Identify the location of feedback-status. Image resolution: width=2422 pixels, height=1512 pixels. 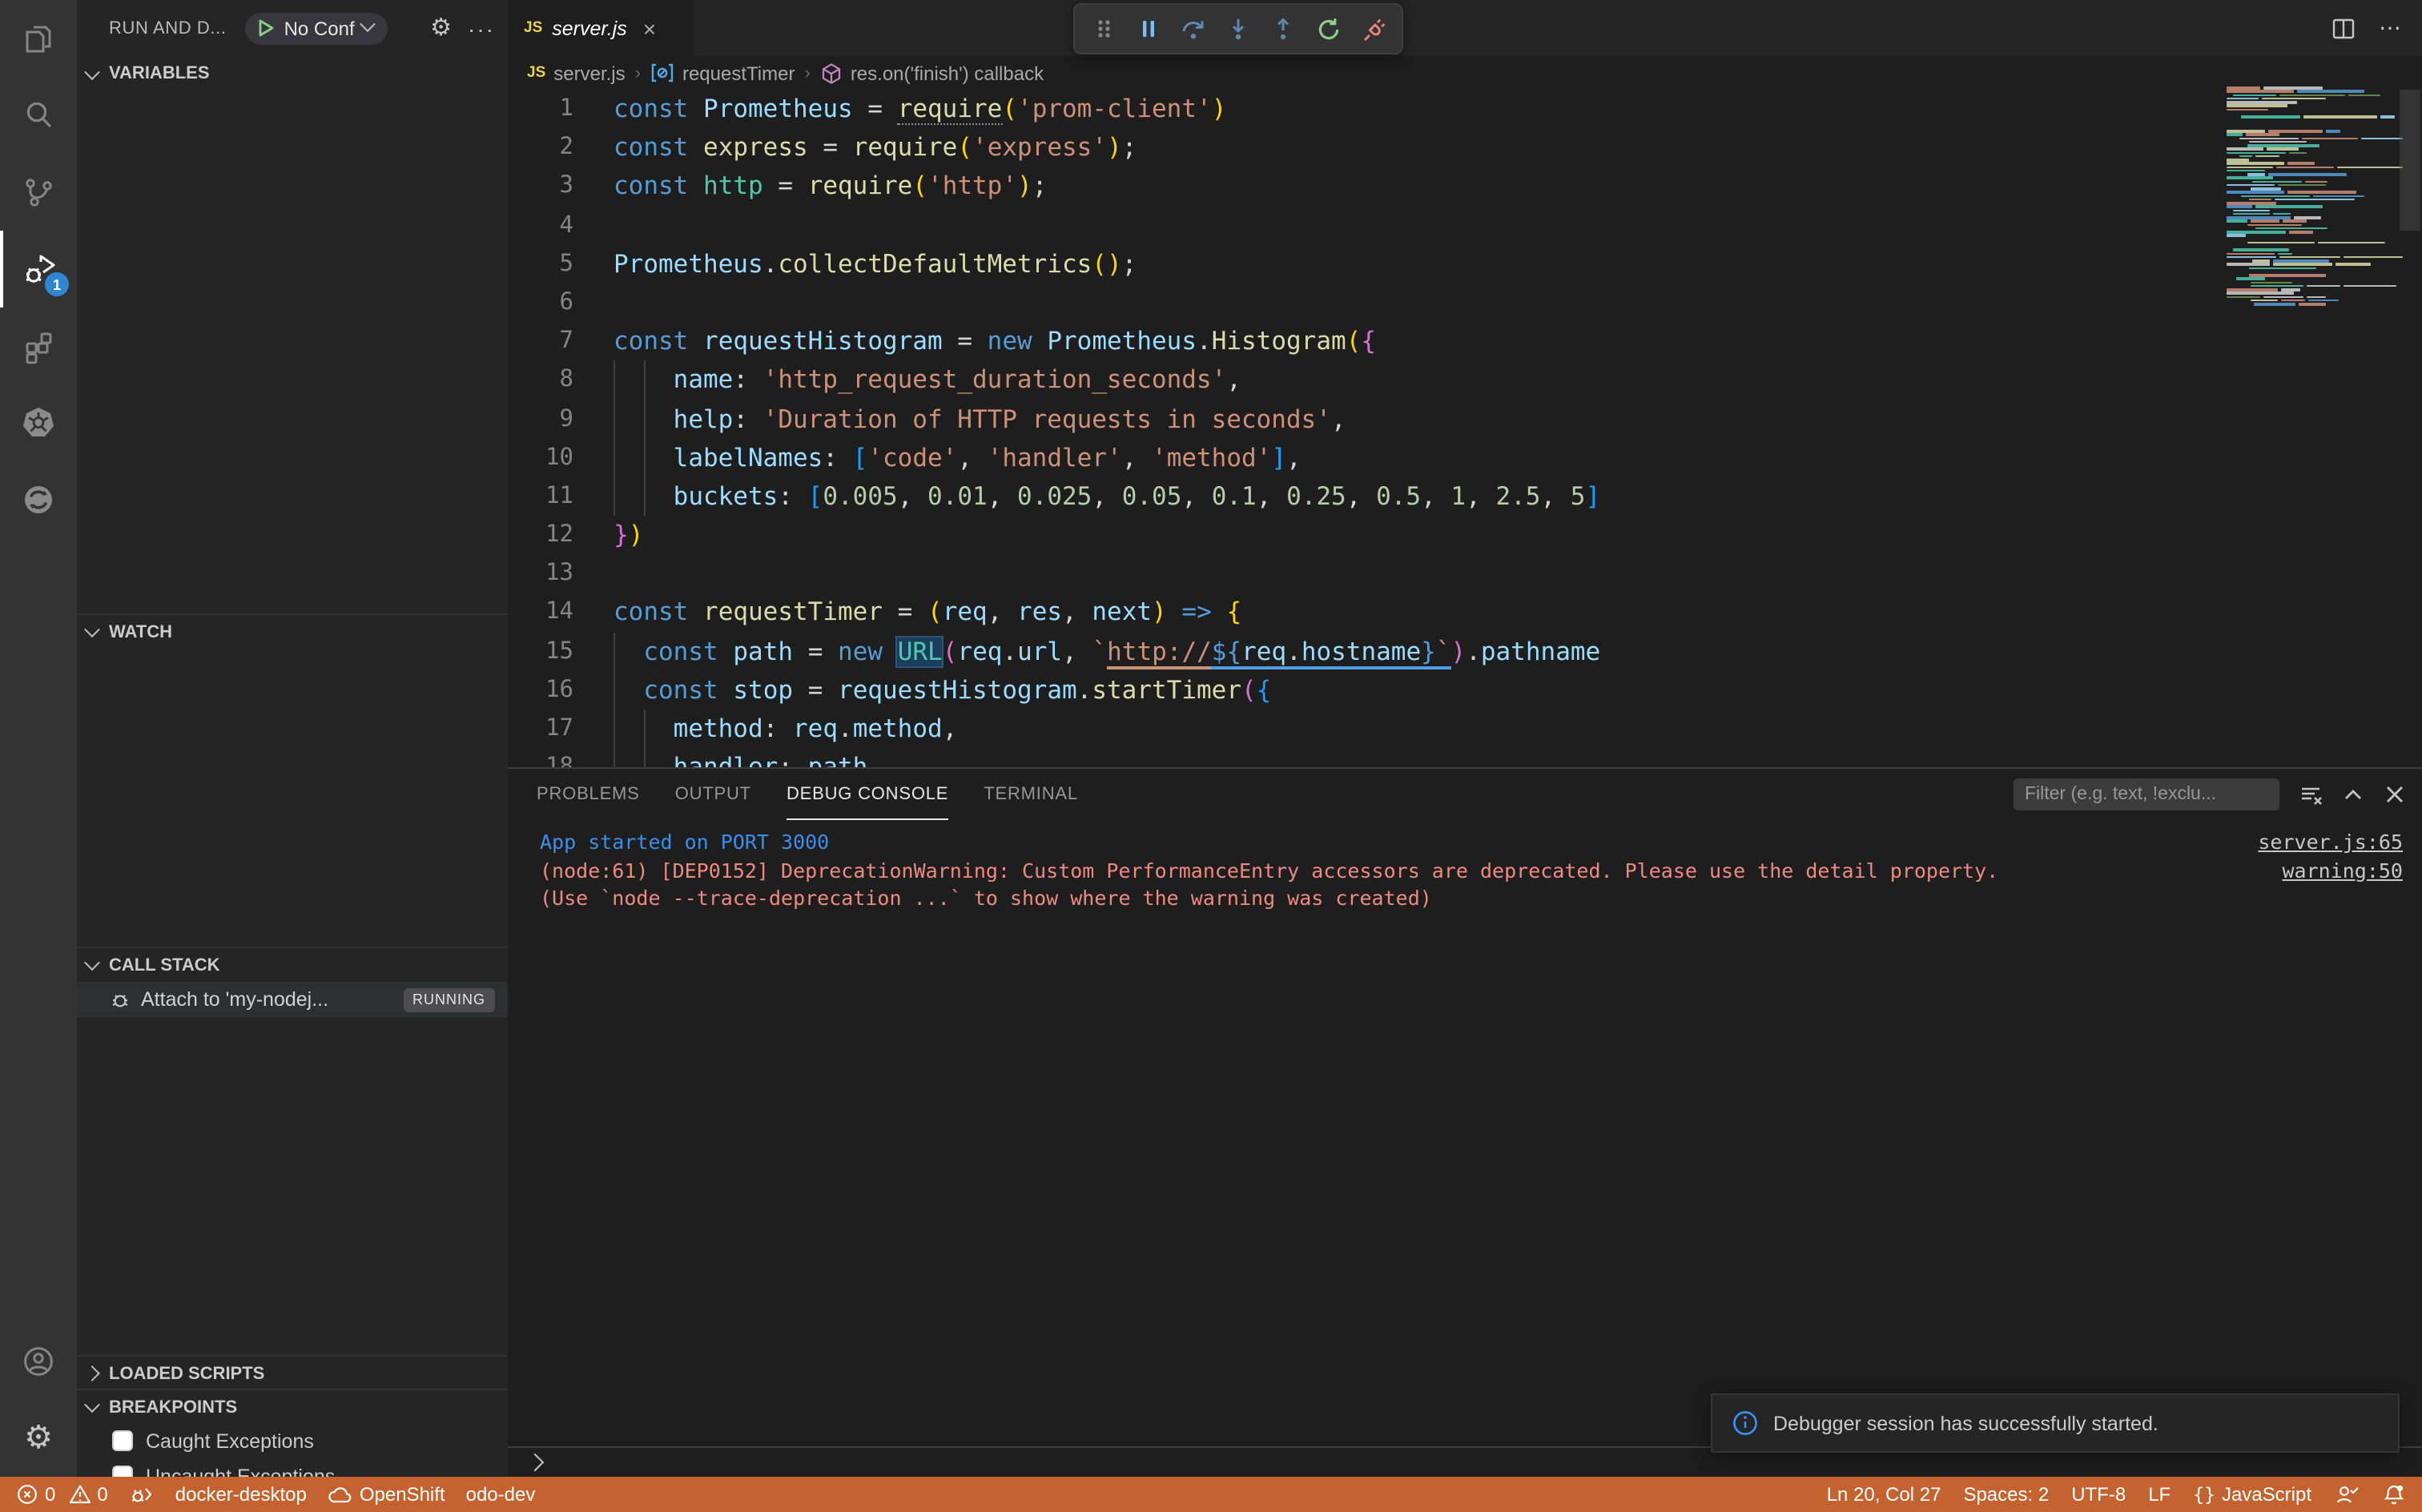
(2347, 1494).